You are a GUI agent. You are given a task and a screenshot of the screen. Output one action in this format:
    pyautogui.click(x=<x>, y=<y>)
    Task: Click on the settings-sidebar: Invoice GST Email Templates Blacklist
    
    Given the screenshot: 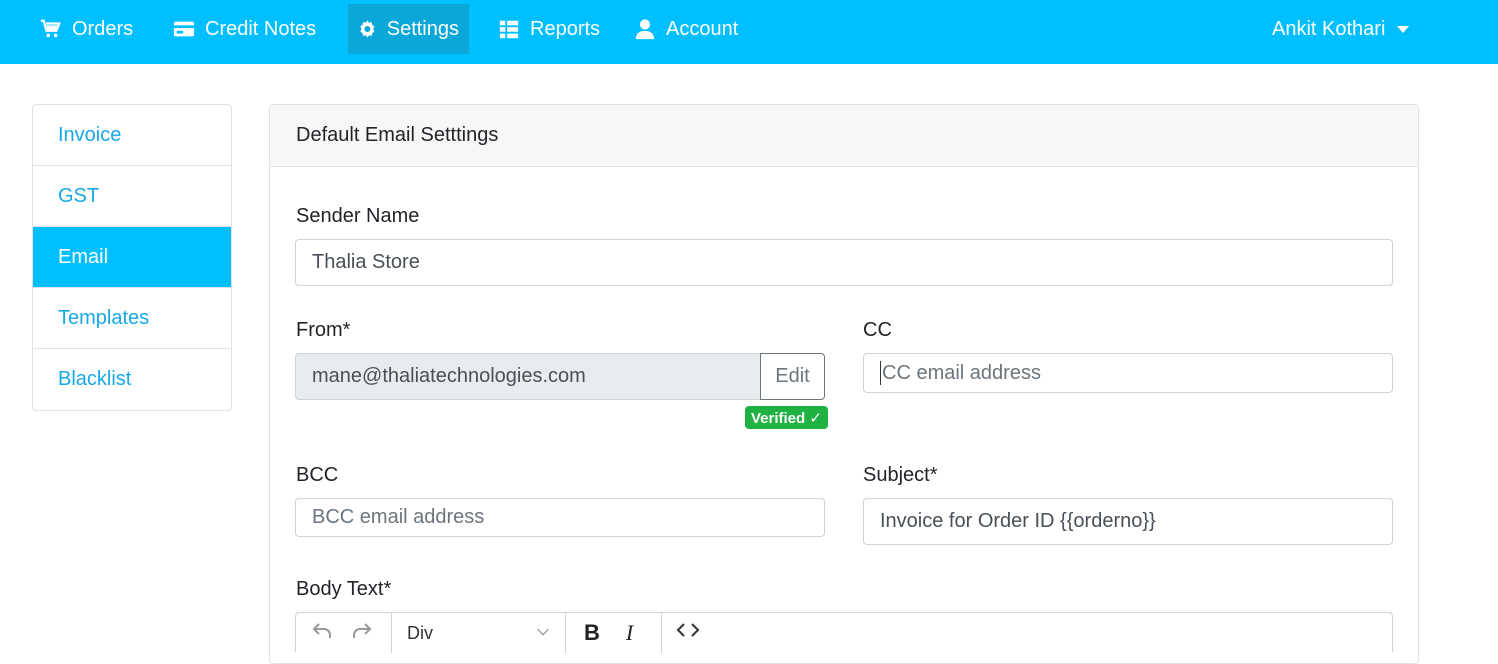 What is the action you would take?
    pyautogui.click(x=132, y=257)
    